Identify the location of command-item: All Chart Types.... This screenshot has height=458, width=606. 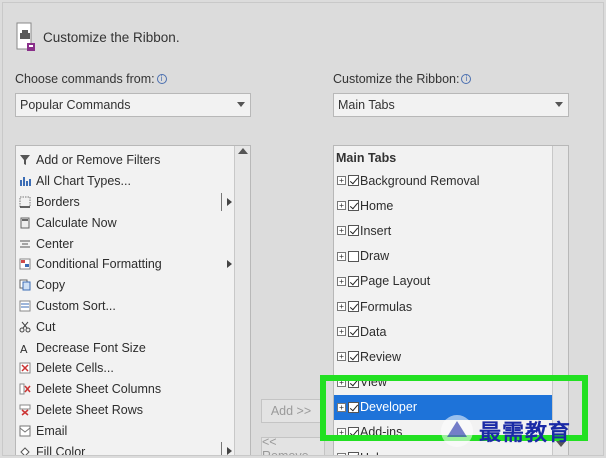
(126, 181).